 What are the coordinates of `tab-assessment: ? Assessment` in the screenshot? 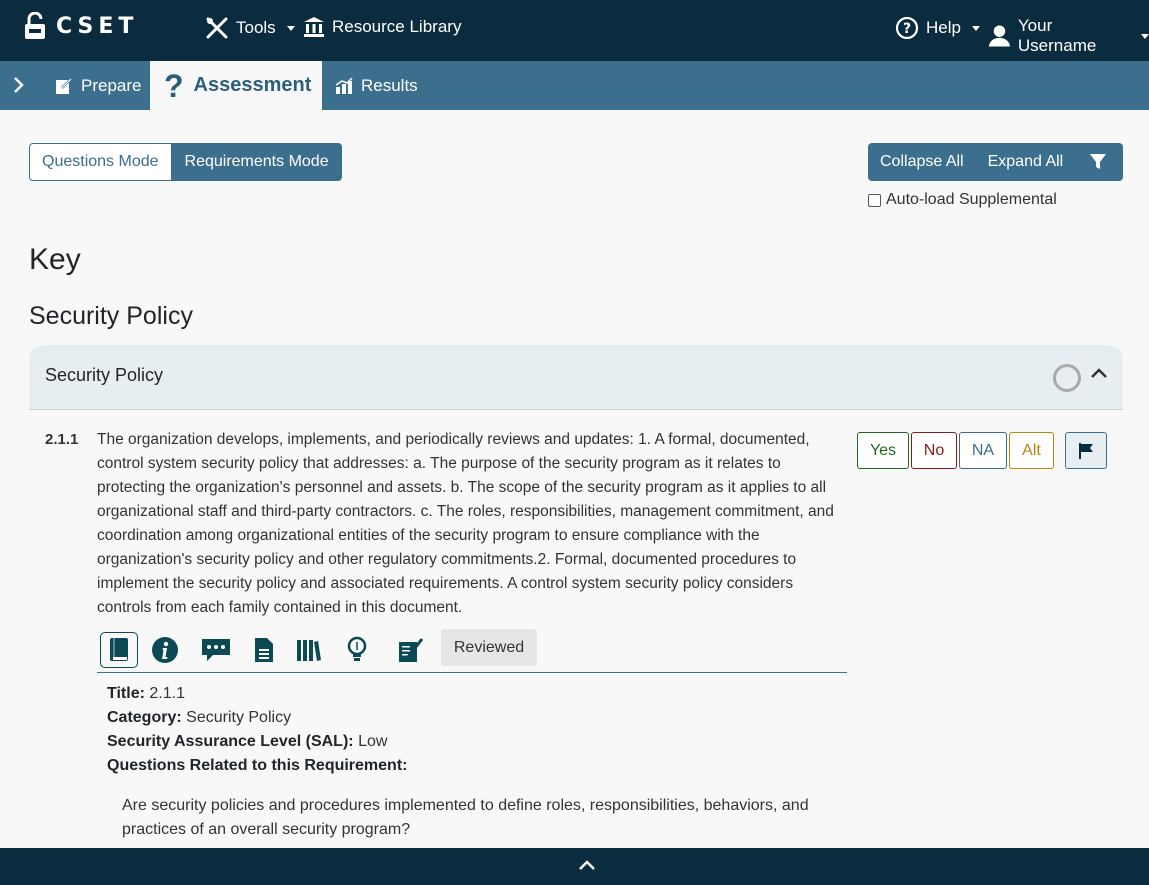 It's located at (236, 85).